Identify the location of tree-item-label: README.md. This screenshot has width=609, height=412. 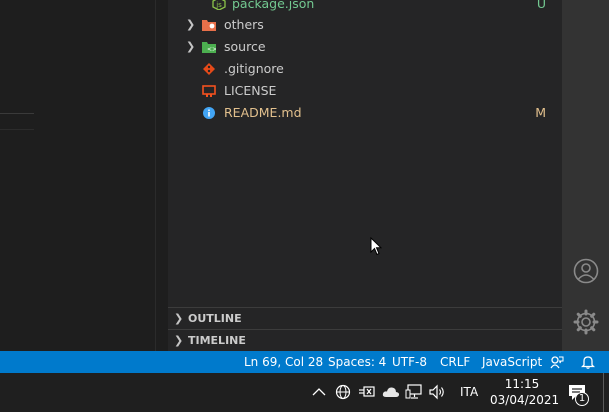
(263, 112).